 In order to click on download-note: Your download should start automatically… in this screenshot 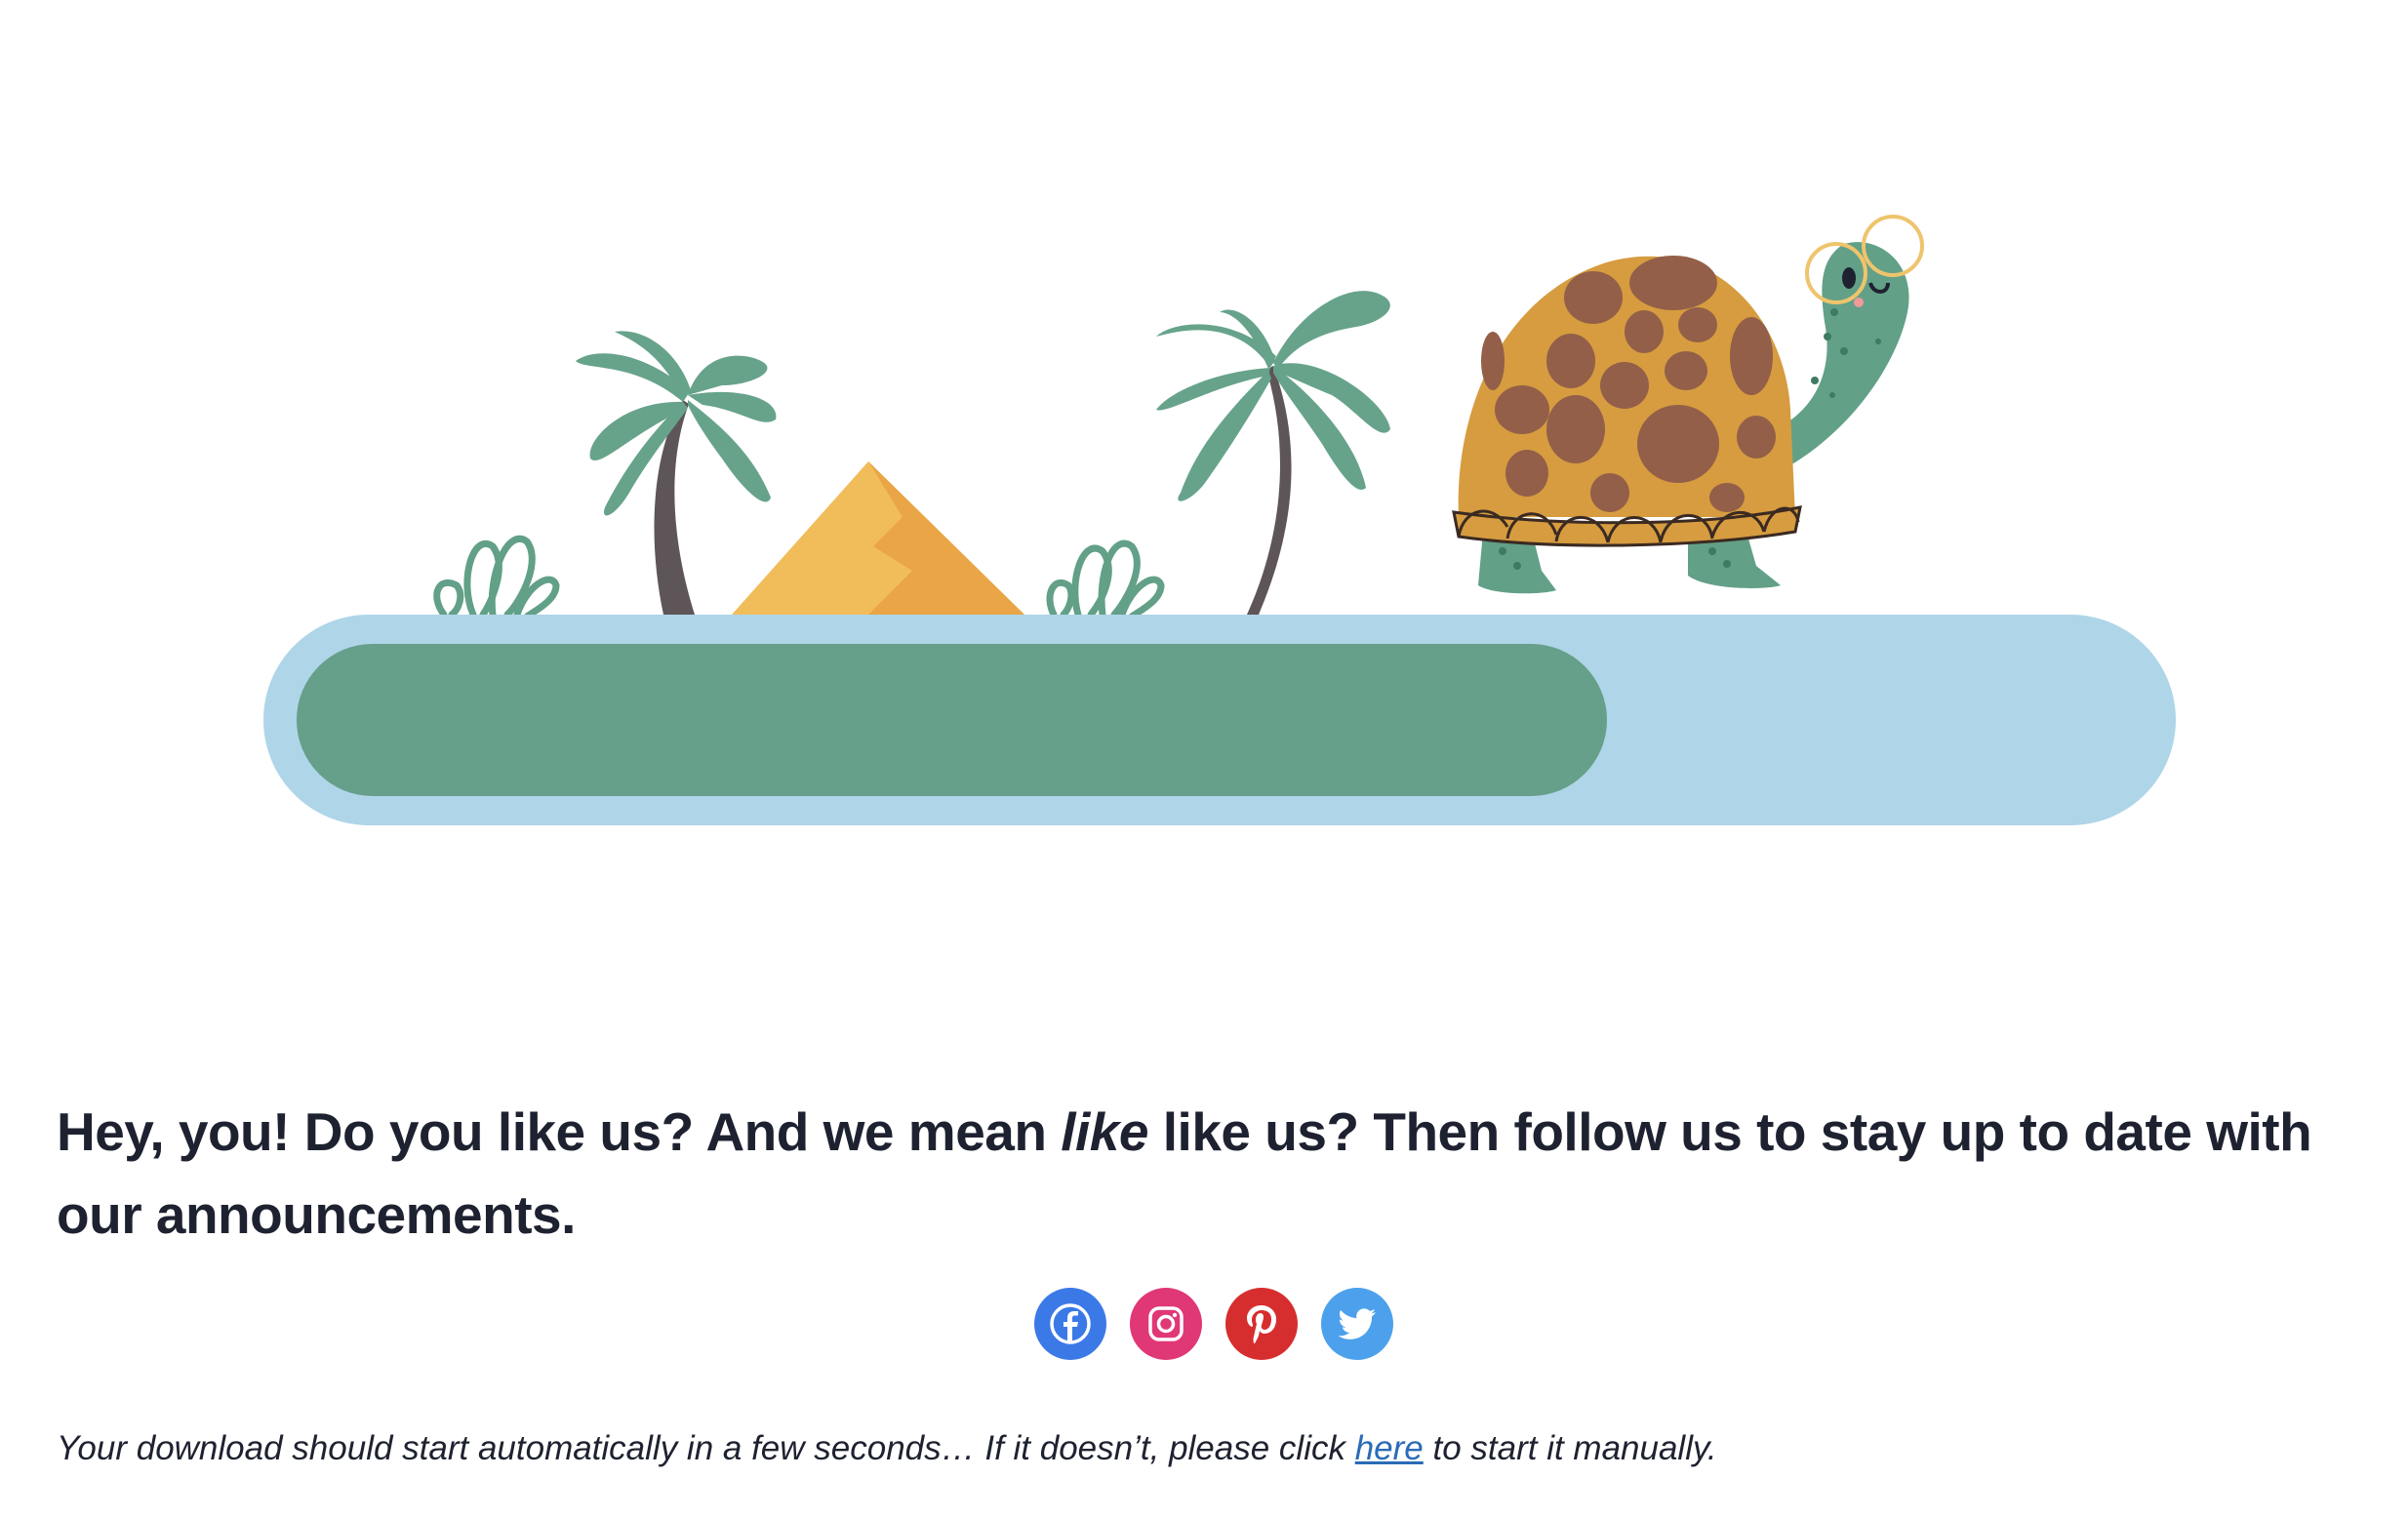, I will do `click(887, 1448)`.